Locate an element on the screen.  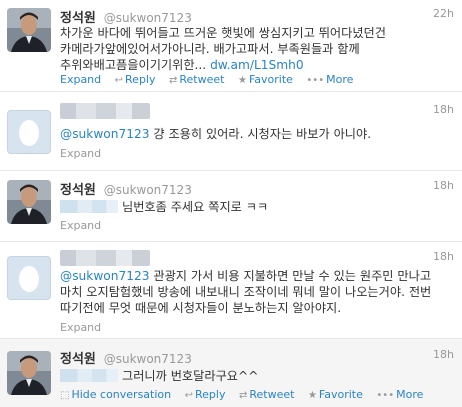
tweet-text: @sukwon7123 걍 조용히 있어라. 시청자는 바보가 아니야. is located at coordinates (258, 134).